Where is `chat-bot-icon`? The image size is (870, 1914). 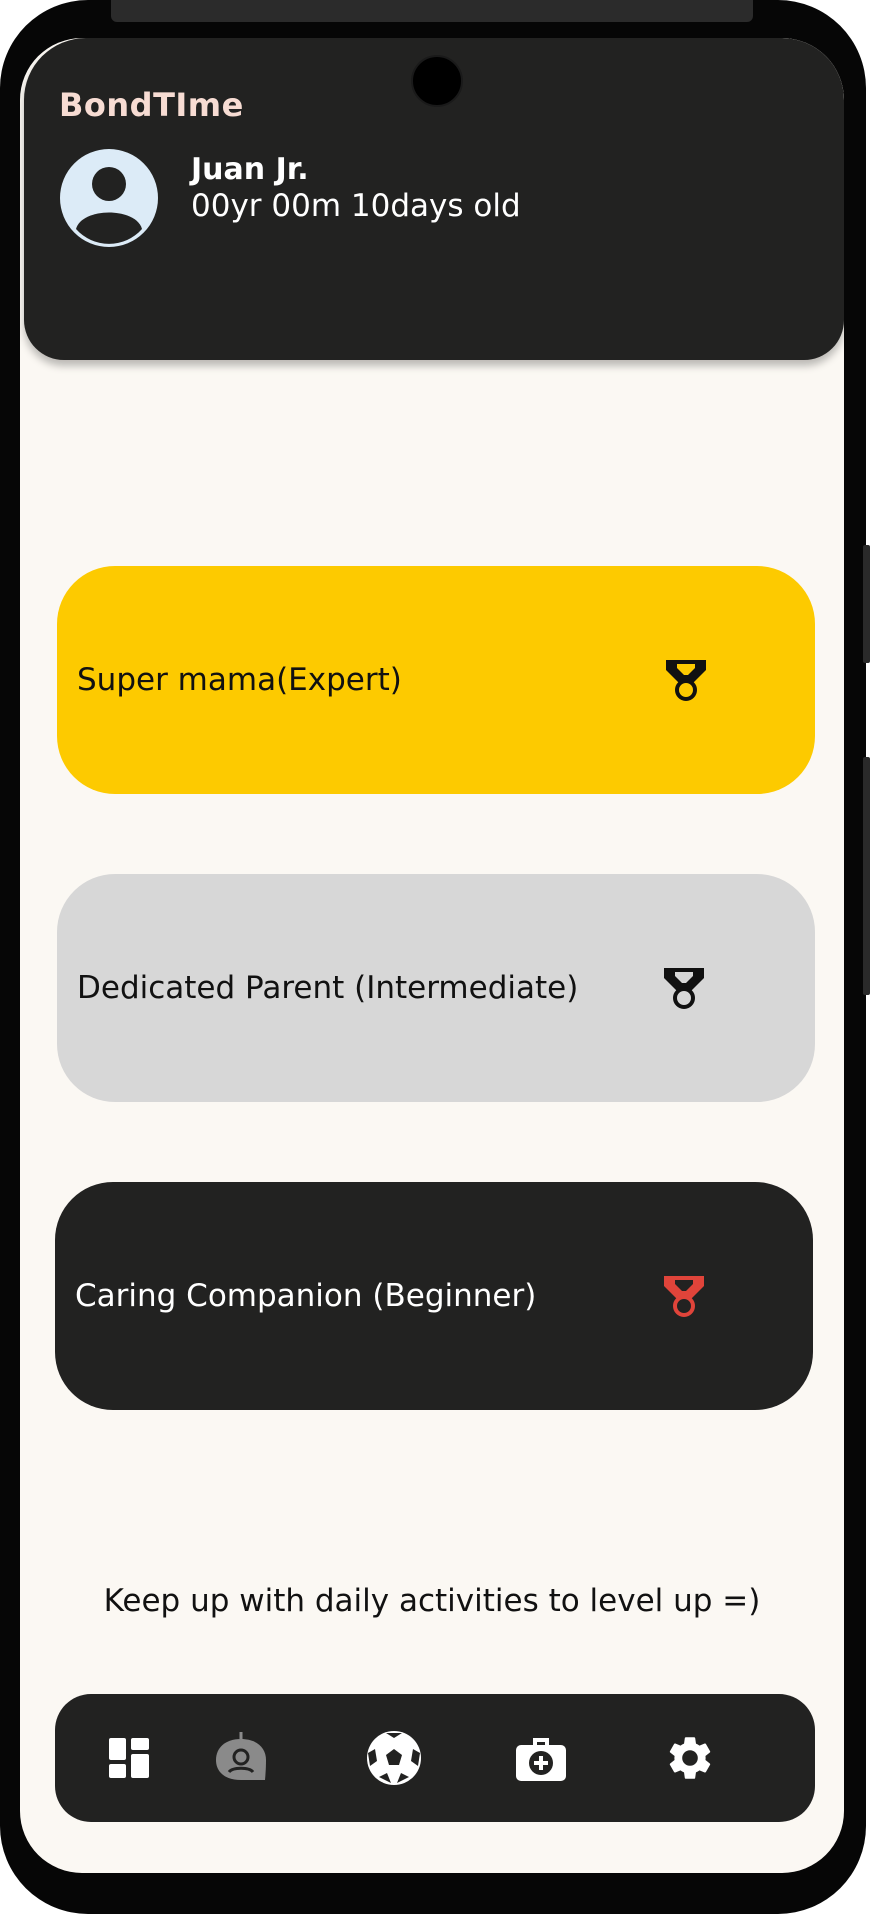
chat-bot-icon is located at coordinates (241, 1756).